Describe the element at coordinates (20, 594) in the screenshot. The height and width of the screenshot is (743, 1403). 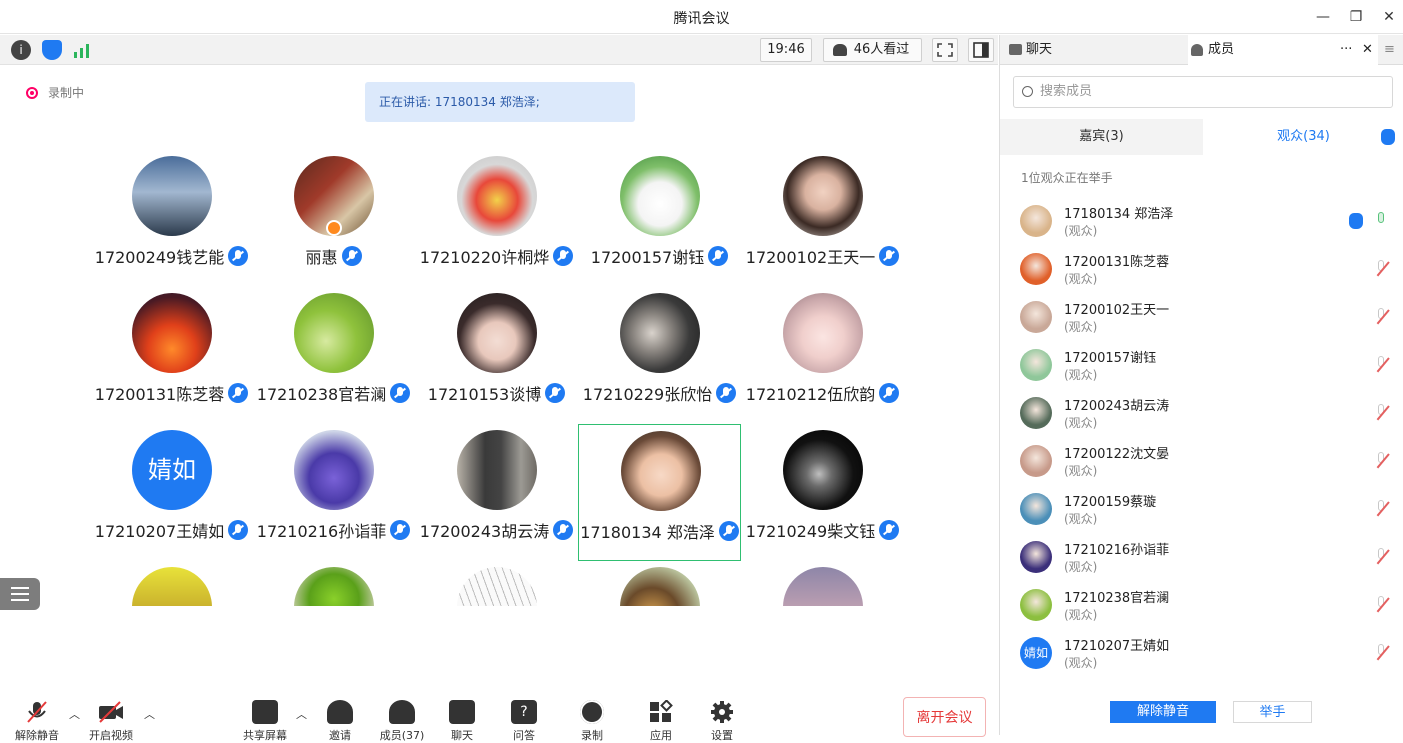
I see `list-toggle-icon` at that location.